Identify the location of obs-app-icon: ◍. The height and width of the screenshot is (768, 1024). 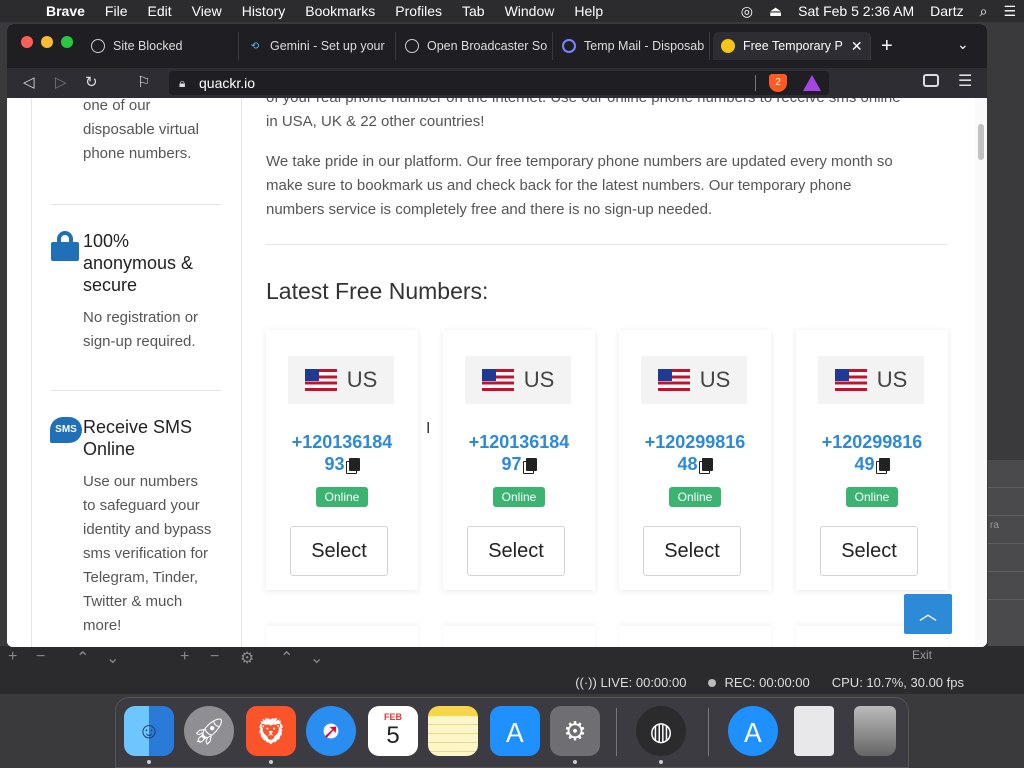
(661, 731).